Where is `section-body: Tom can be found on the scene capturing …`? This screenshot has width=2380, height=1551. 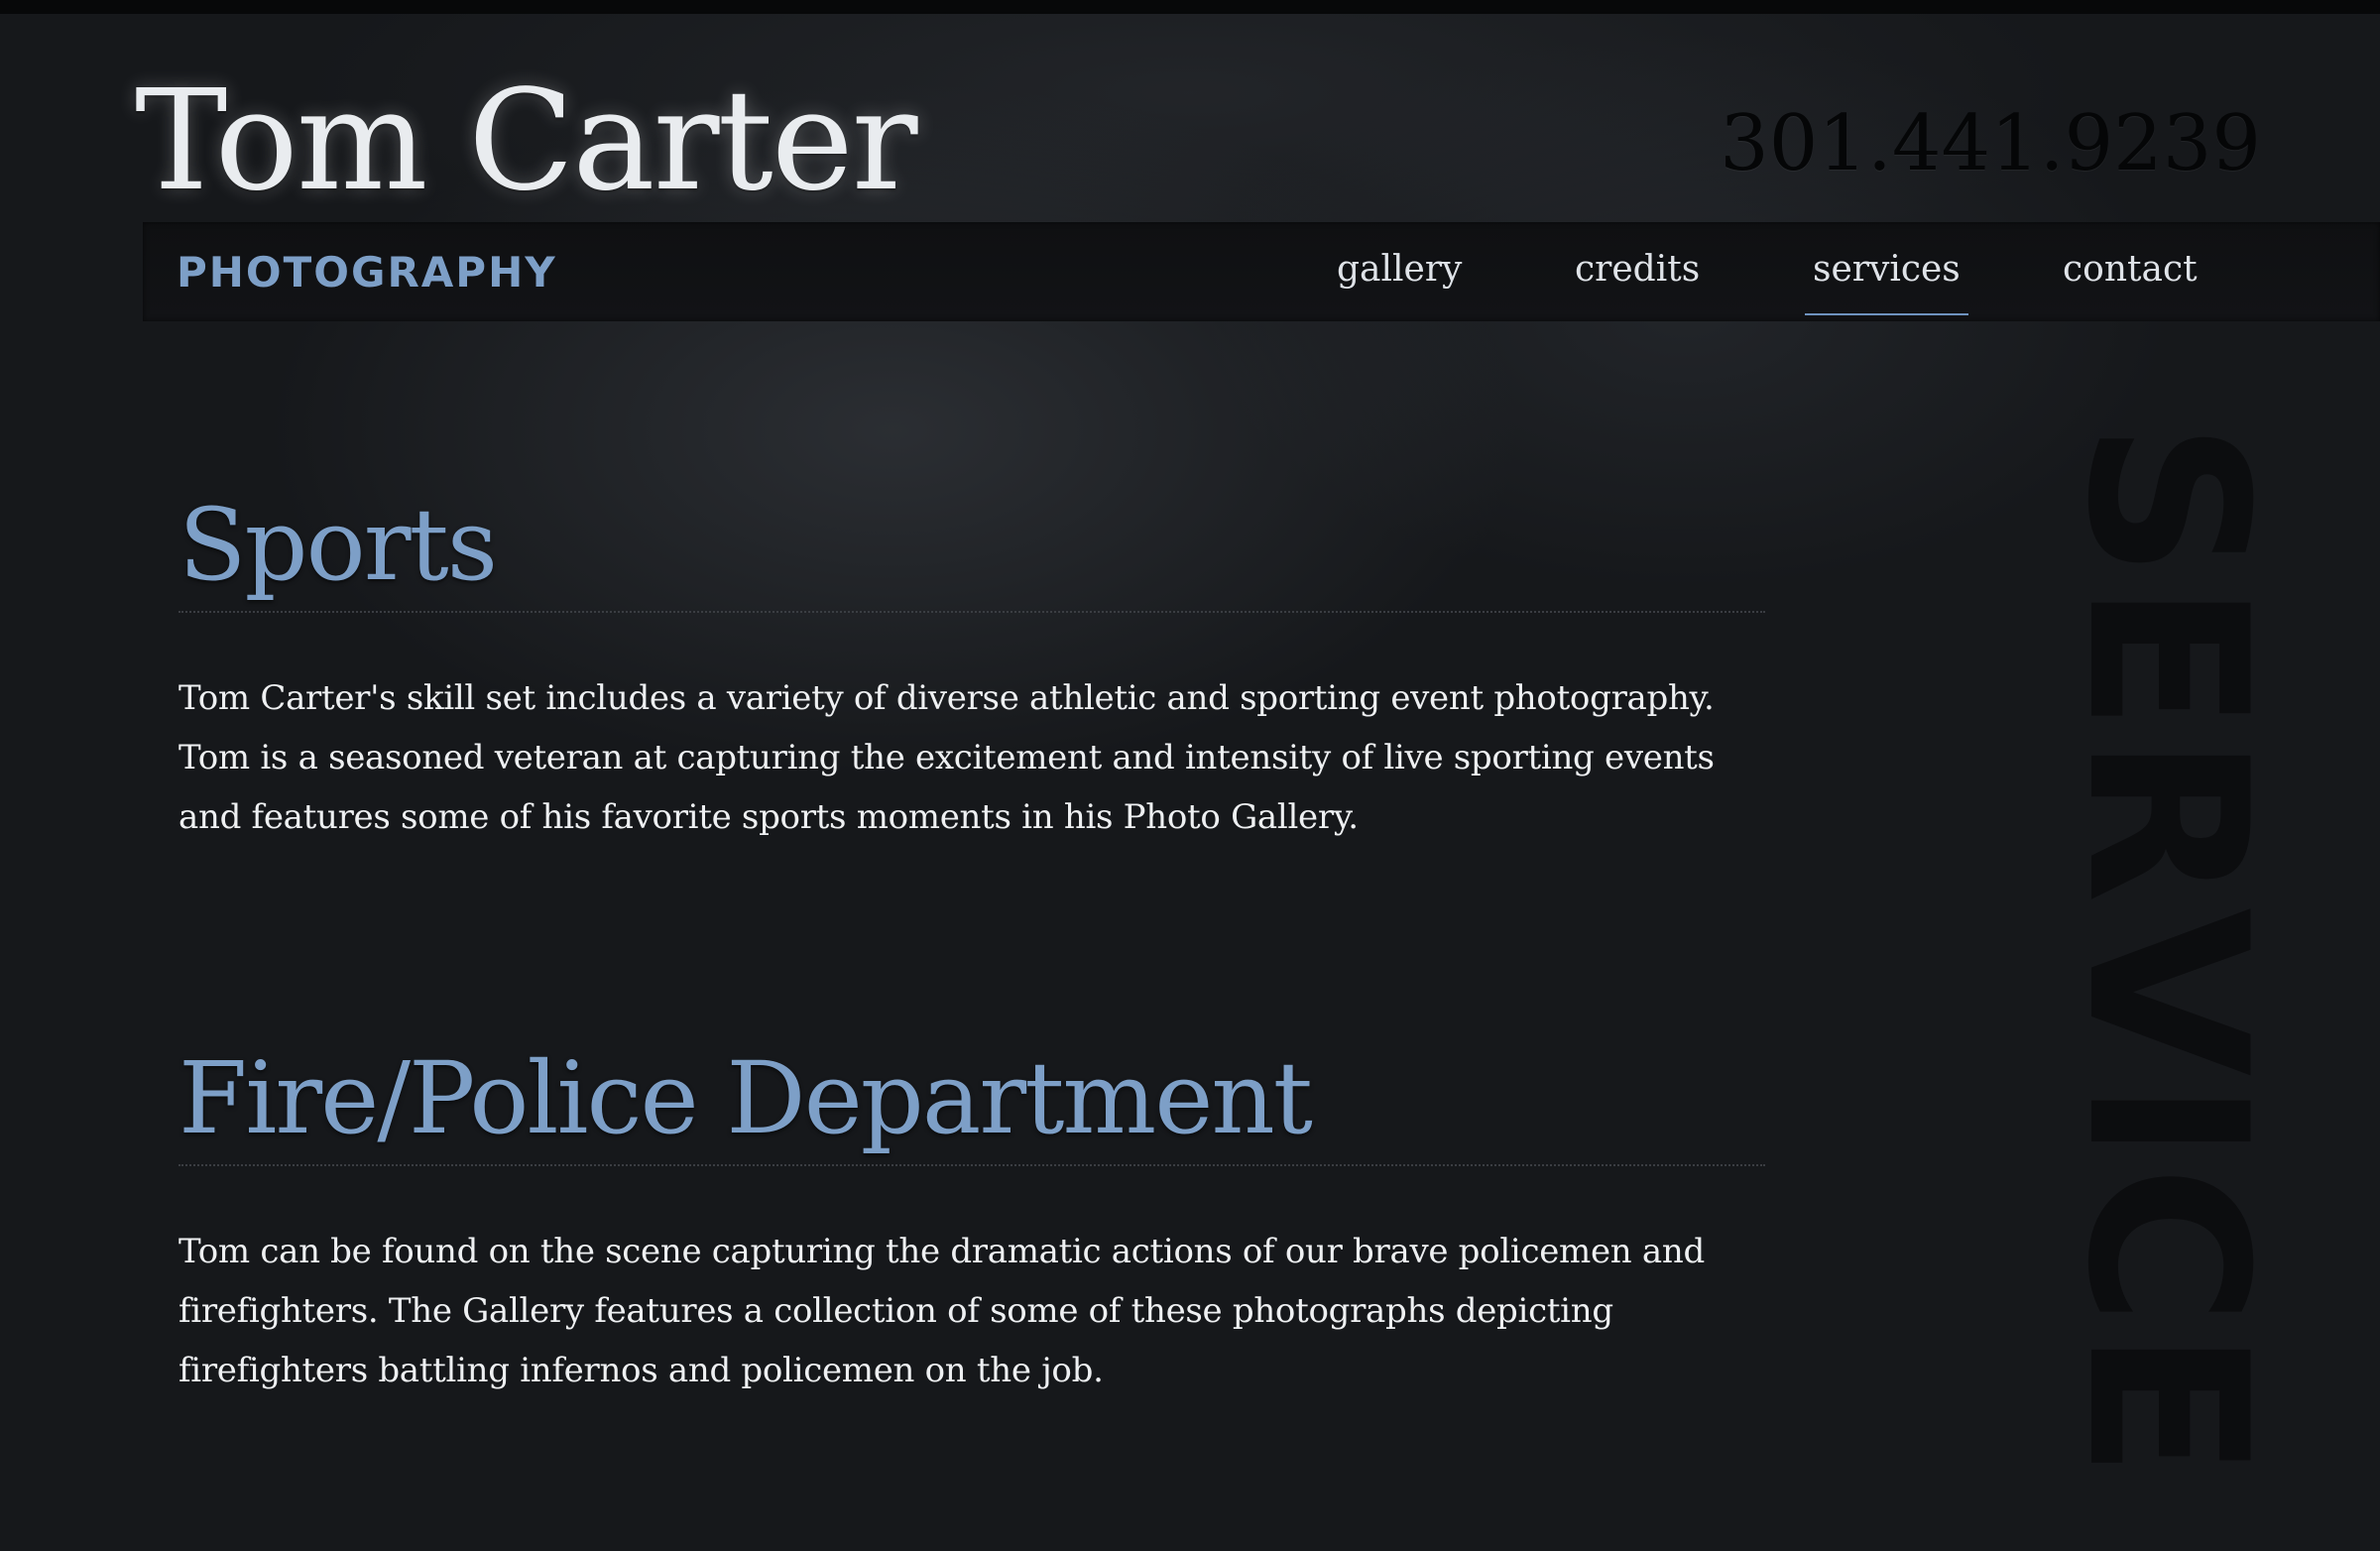 section-body: Tom can be found on the scene capturing … is located at coordinates (941, 1311).